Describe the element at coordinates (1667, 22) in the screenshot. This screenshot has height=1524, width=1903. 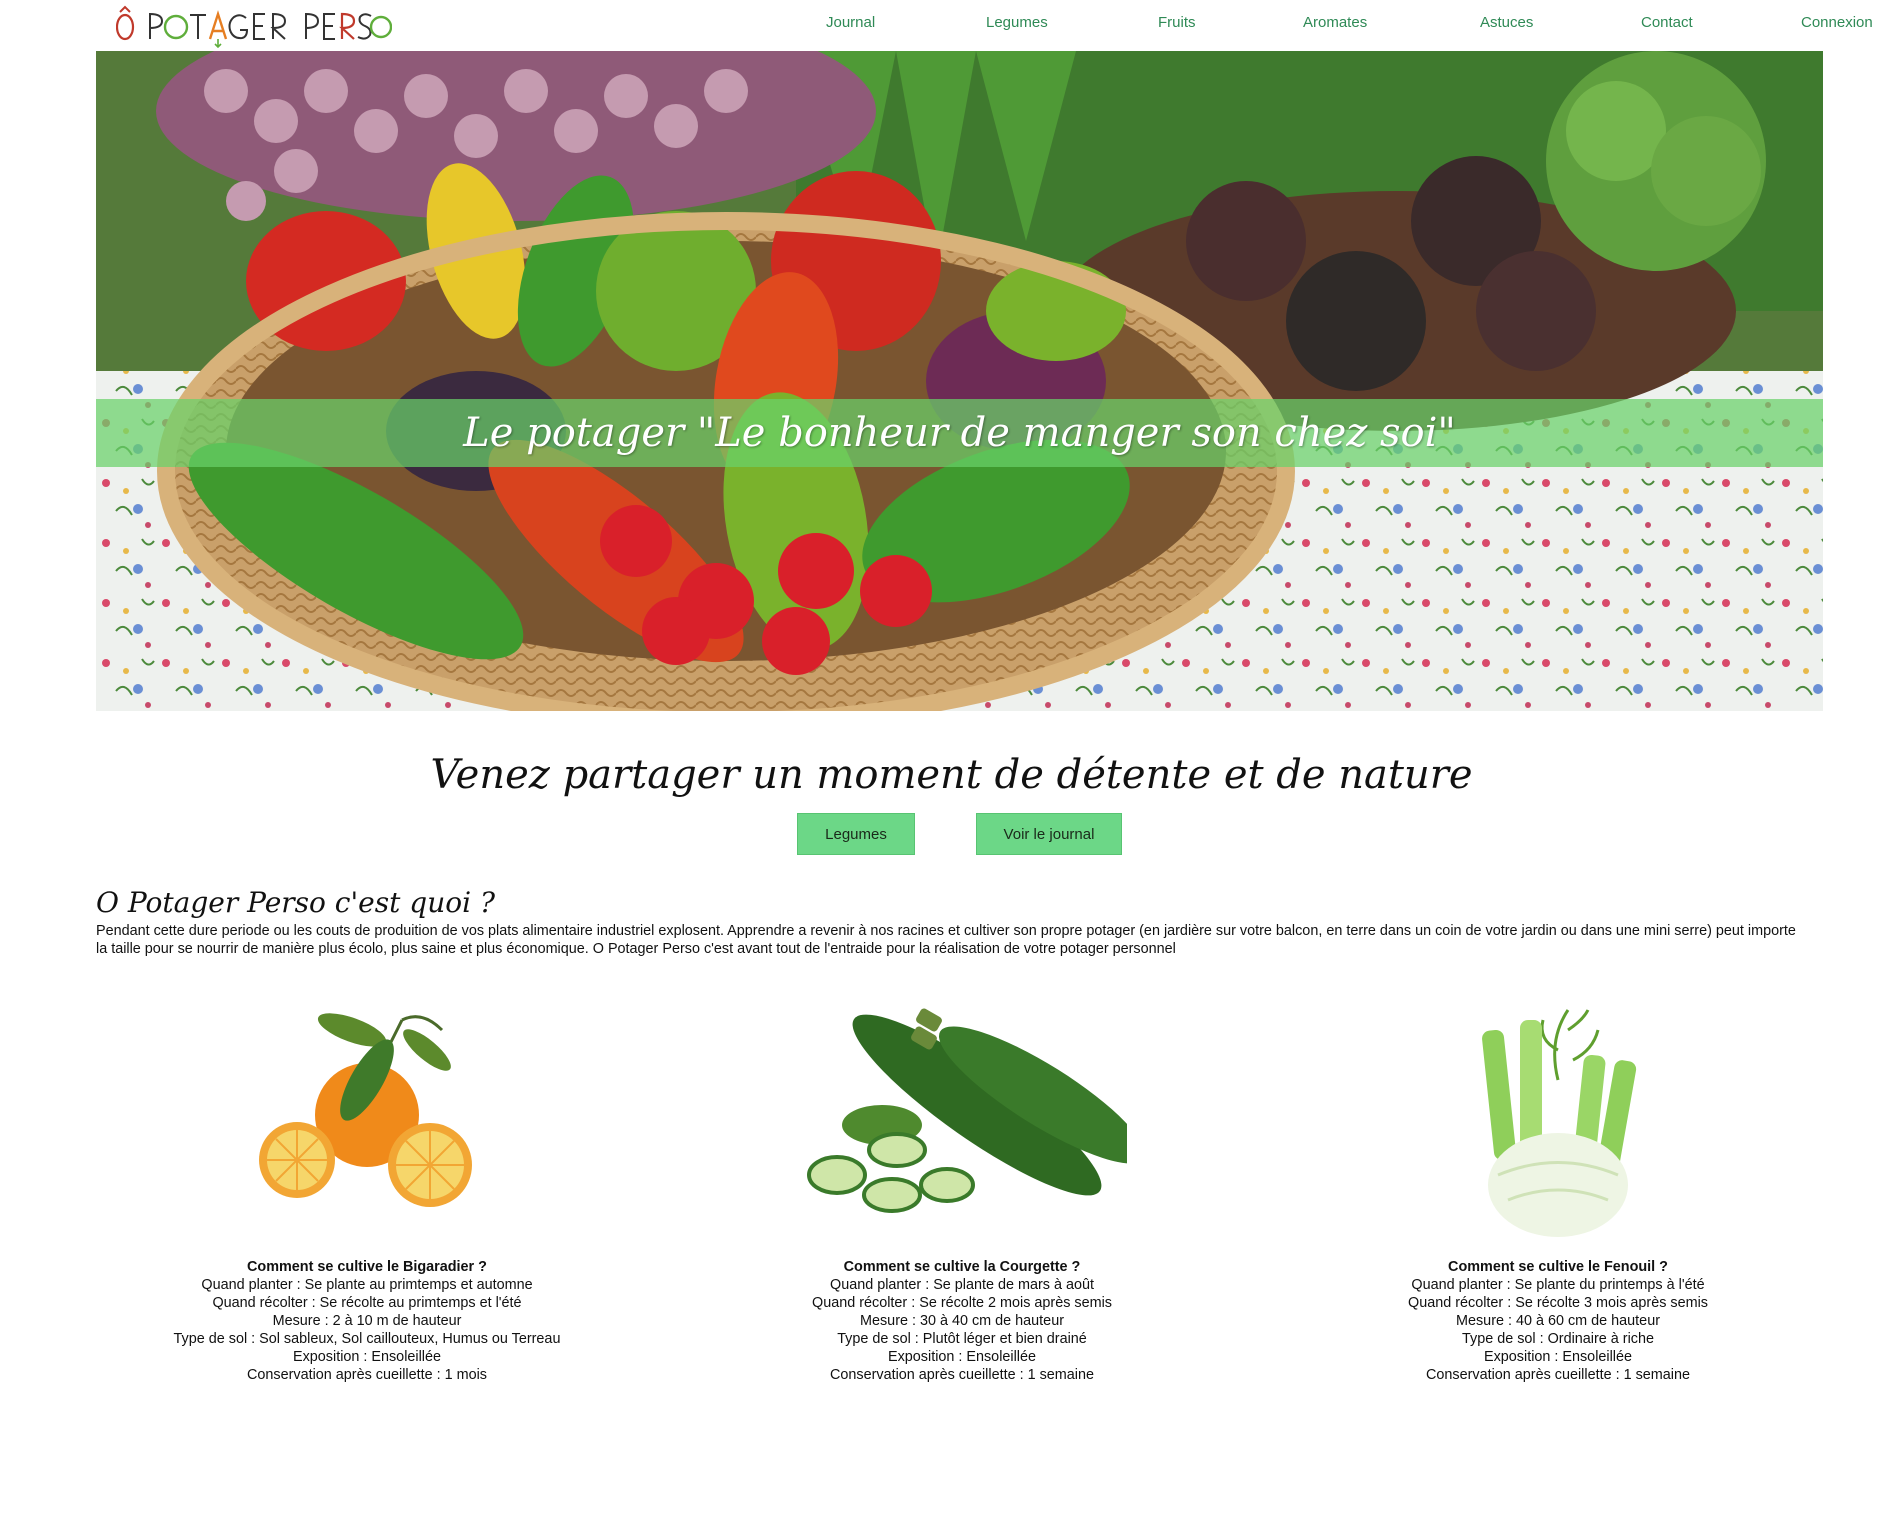
I see `nav-contact: Contact` at that location.